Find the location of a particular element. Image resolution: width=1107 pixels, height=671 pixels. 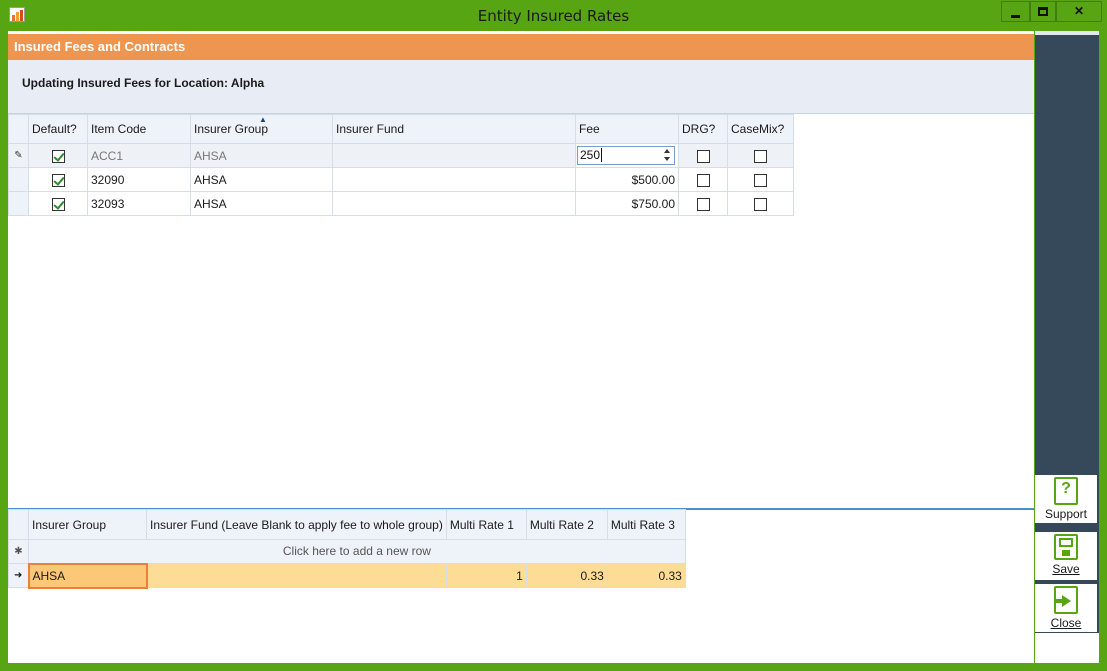

multi-rate-3-cell: 0.33 is located at coordinates (646, 575).